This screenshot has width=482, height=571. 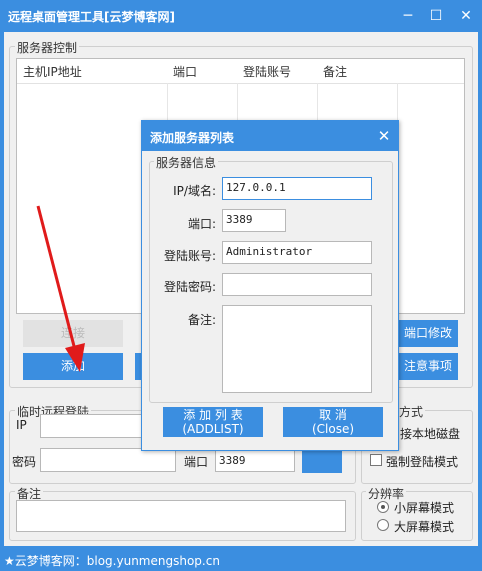 What do you see at coordinates (213, 415) in the screenshot?
I see `add-list-label-main: 添 加 列 表` at bounding box center [213, 415].